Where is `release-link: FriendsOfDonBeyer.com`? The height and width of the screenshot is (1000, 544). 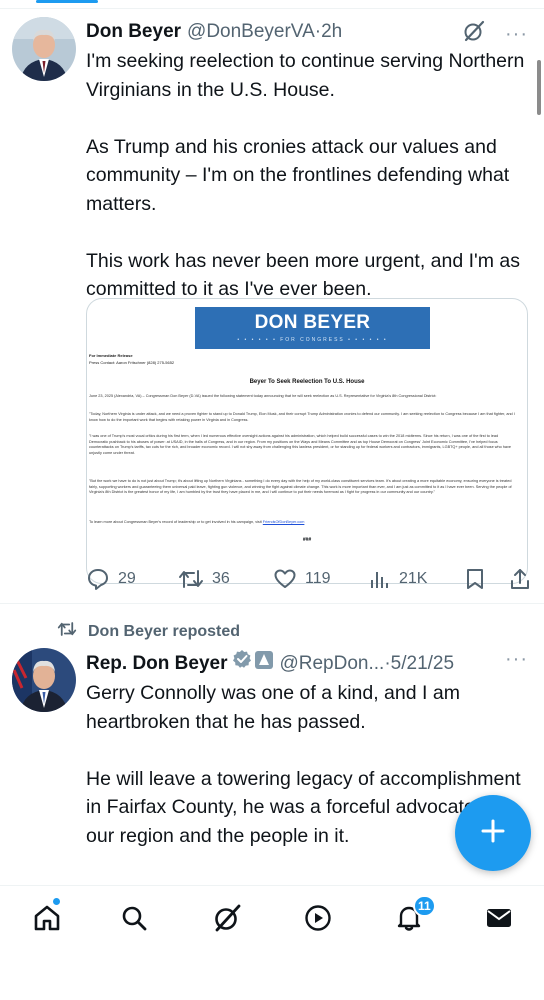 release-link: FriendsOfDonBeyer.com is located at coordinates (284, 522).